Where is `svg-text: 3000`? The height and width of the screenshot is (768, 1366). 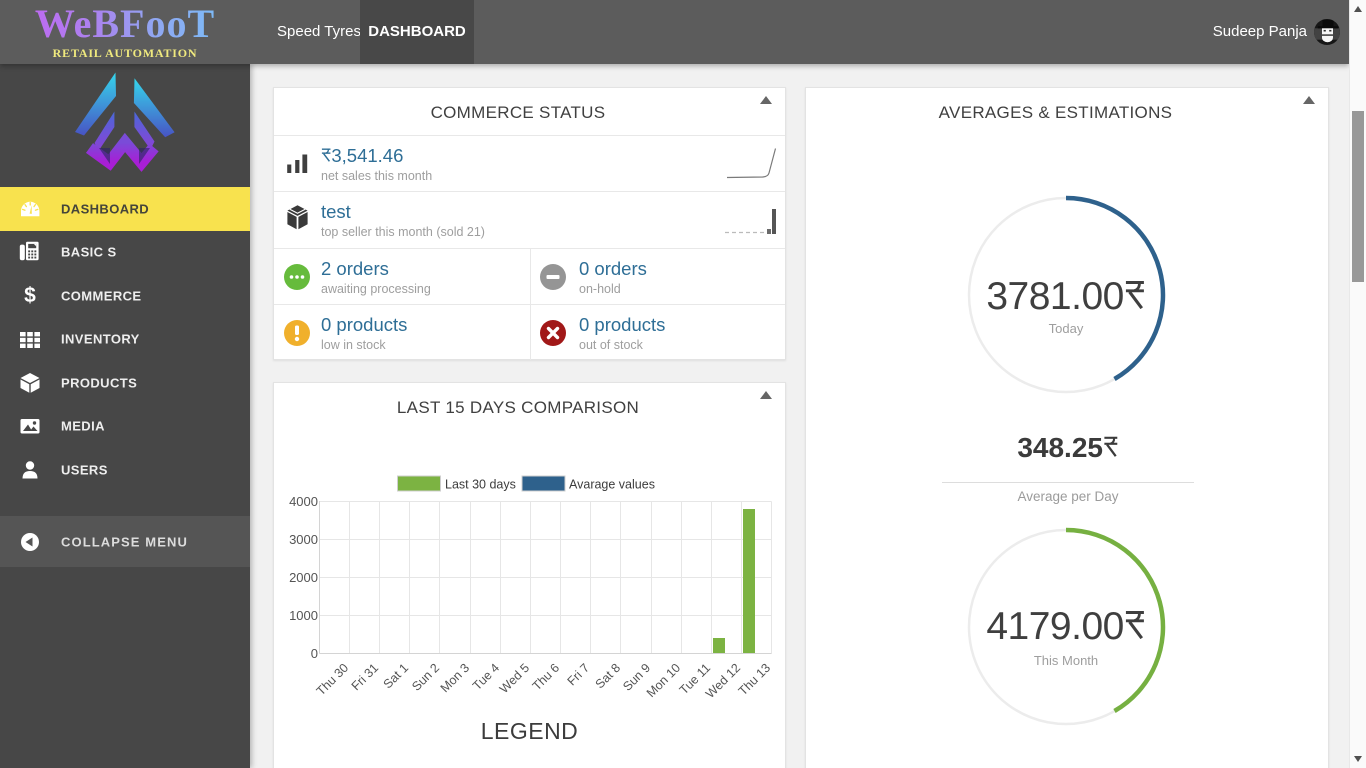 svg-text: 3000 is located at coordinates (303, 539).